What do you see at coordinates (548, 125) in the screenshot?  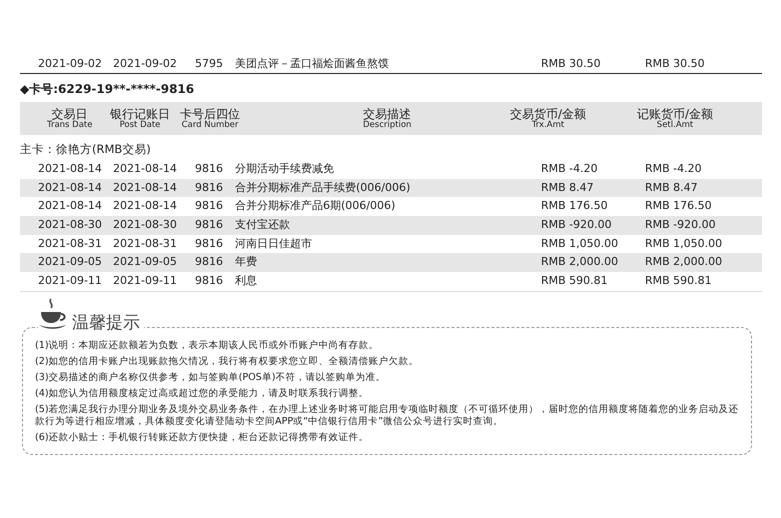 I see `column-subheading: Trx.Amt` at bounding box center [548, 125].